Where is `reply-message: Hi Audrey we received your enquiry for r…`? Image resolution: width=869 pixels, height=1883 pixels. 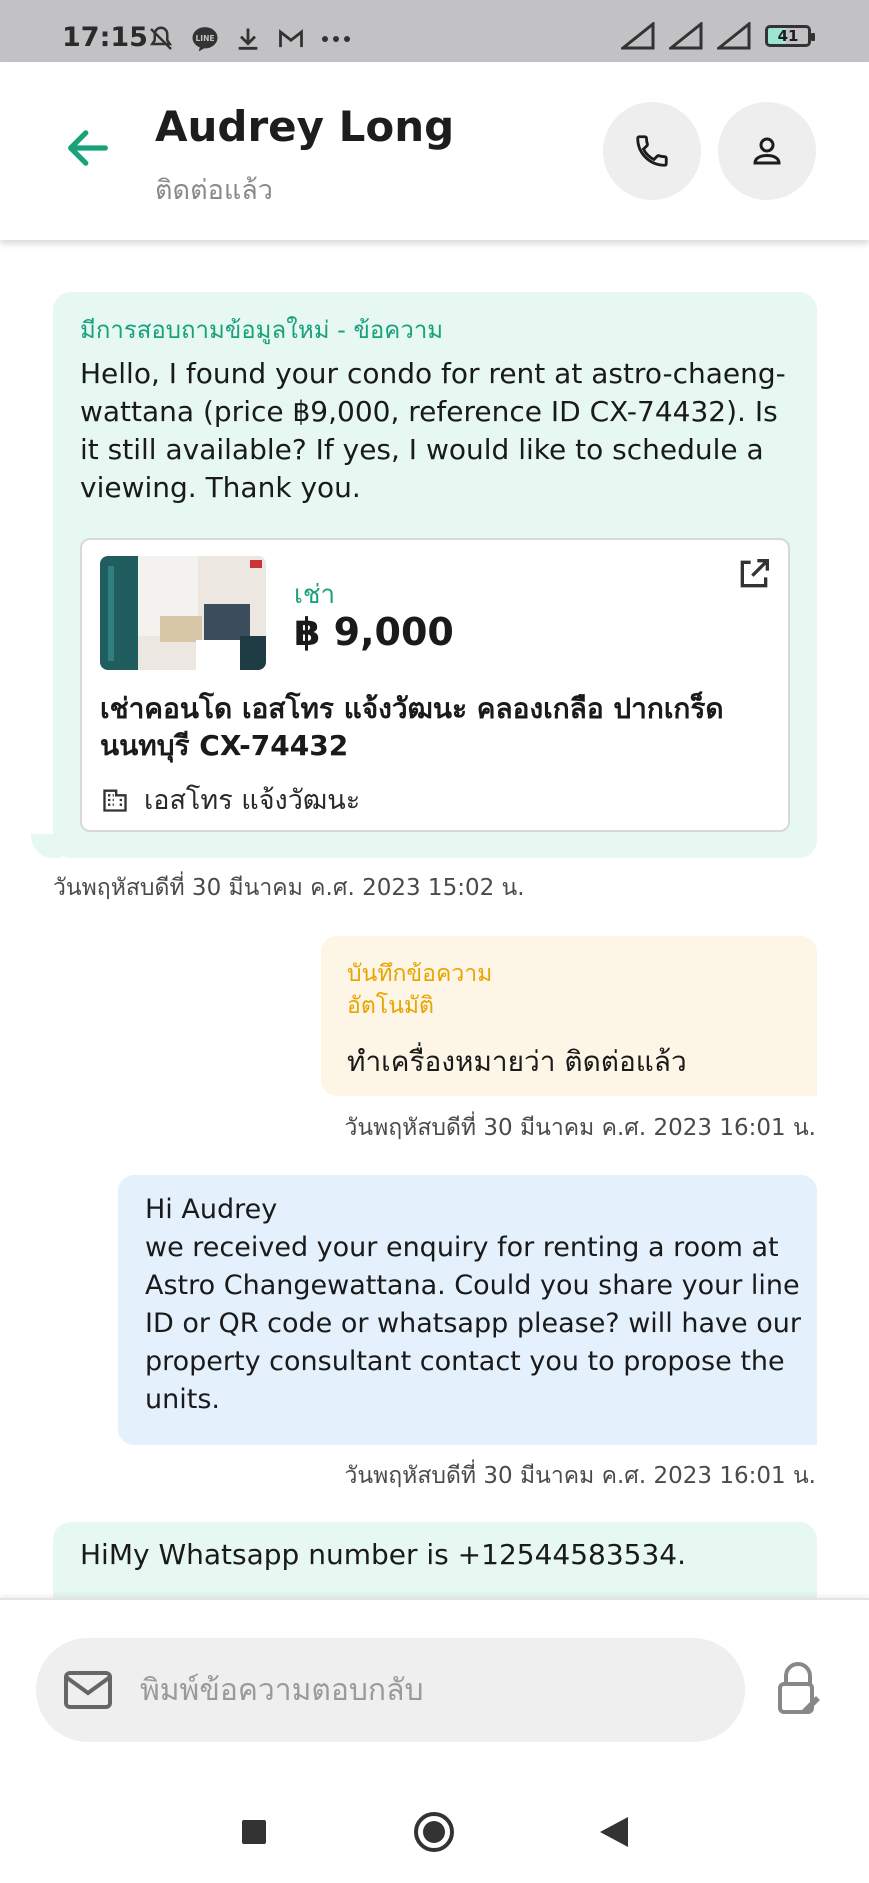
reply-message: Hi Audrey we received your enquiry for r… is located at coordinates (467, 1310).